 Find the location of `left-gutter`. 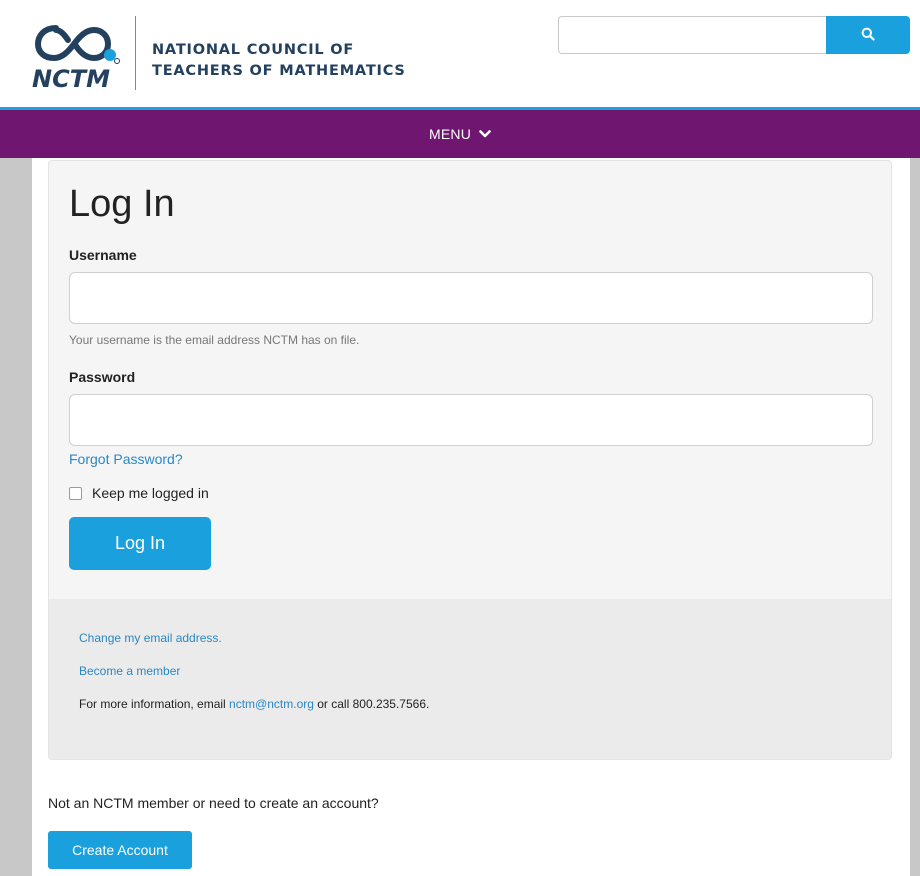

left-gutter is located at coordinates (16, 517).